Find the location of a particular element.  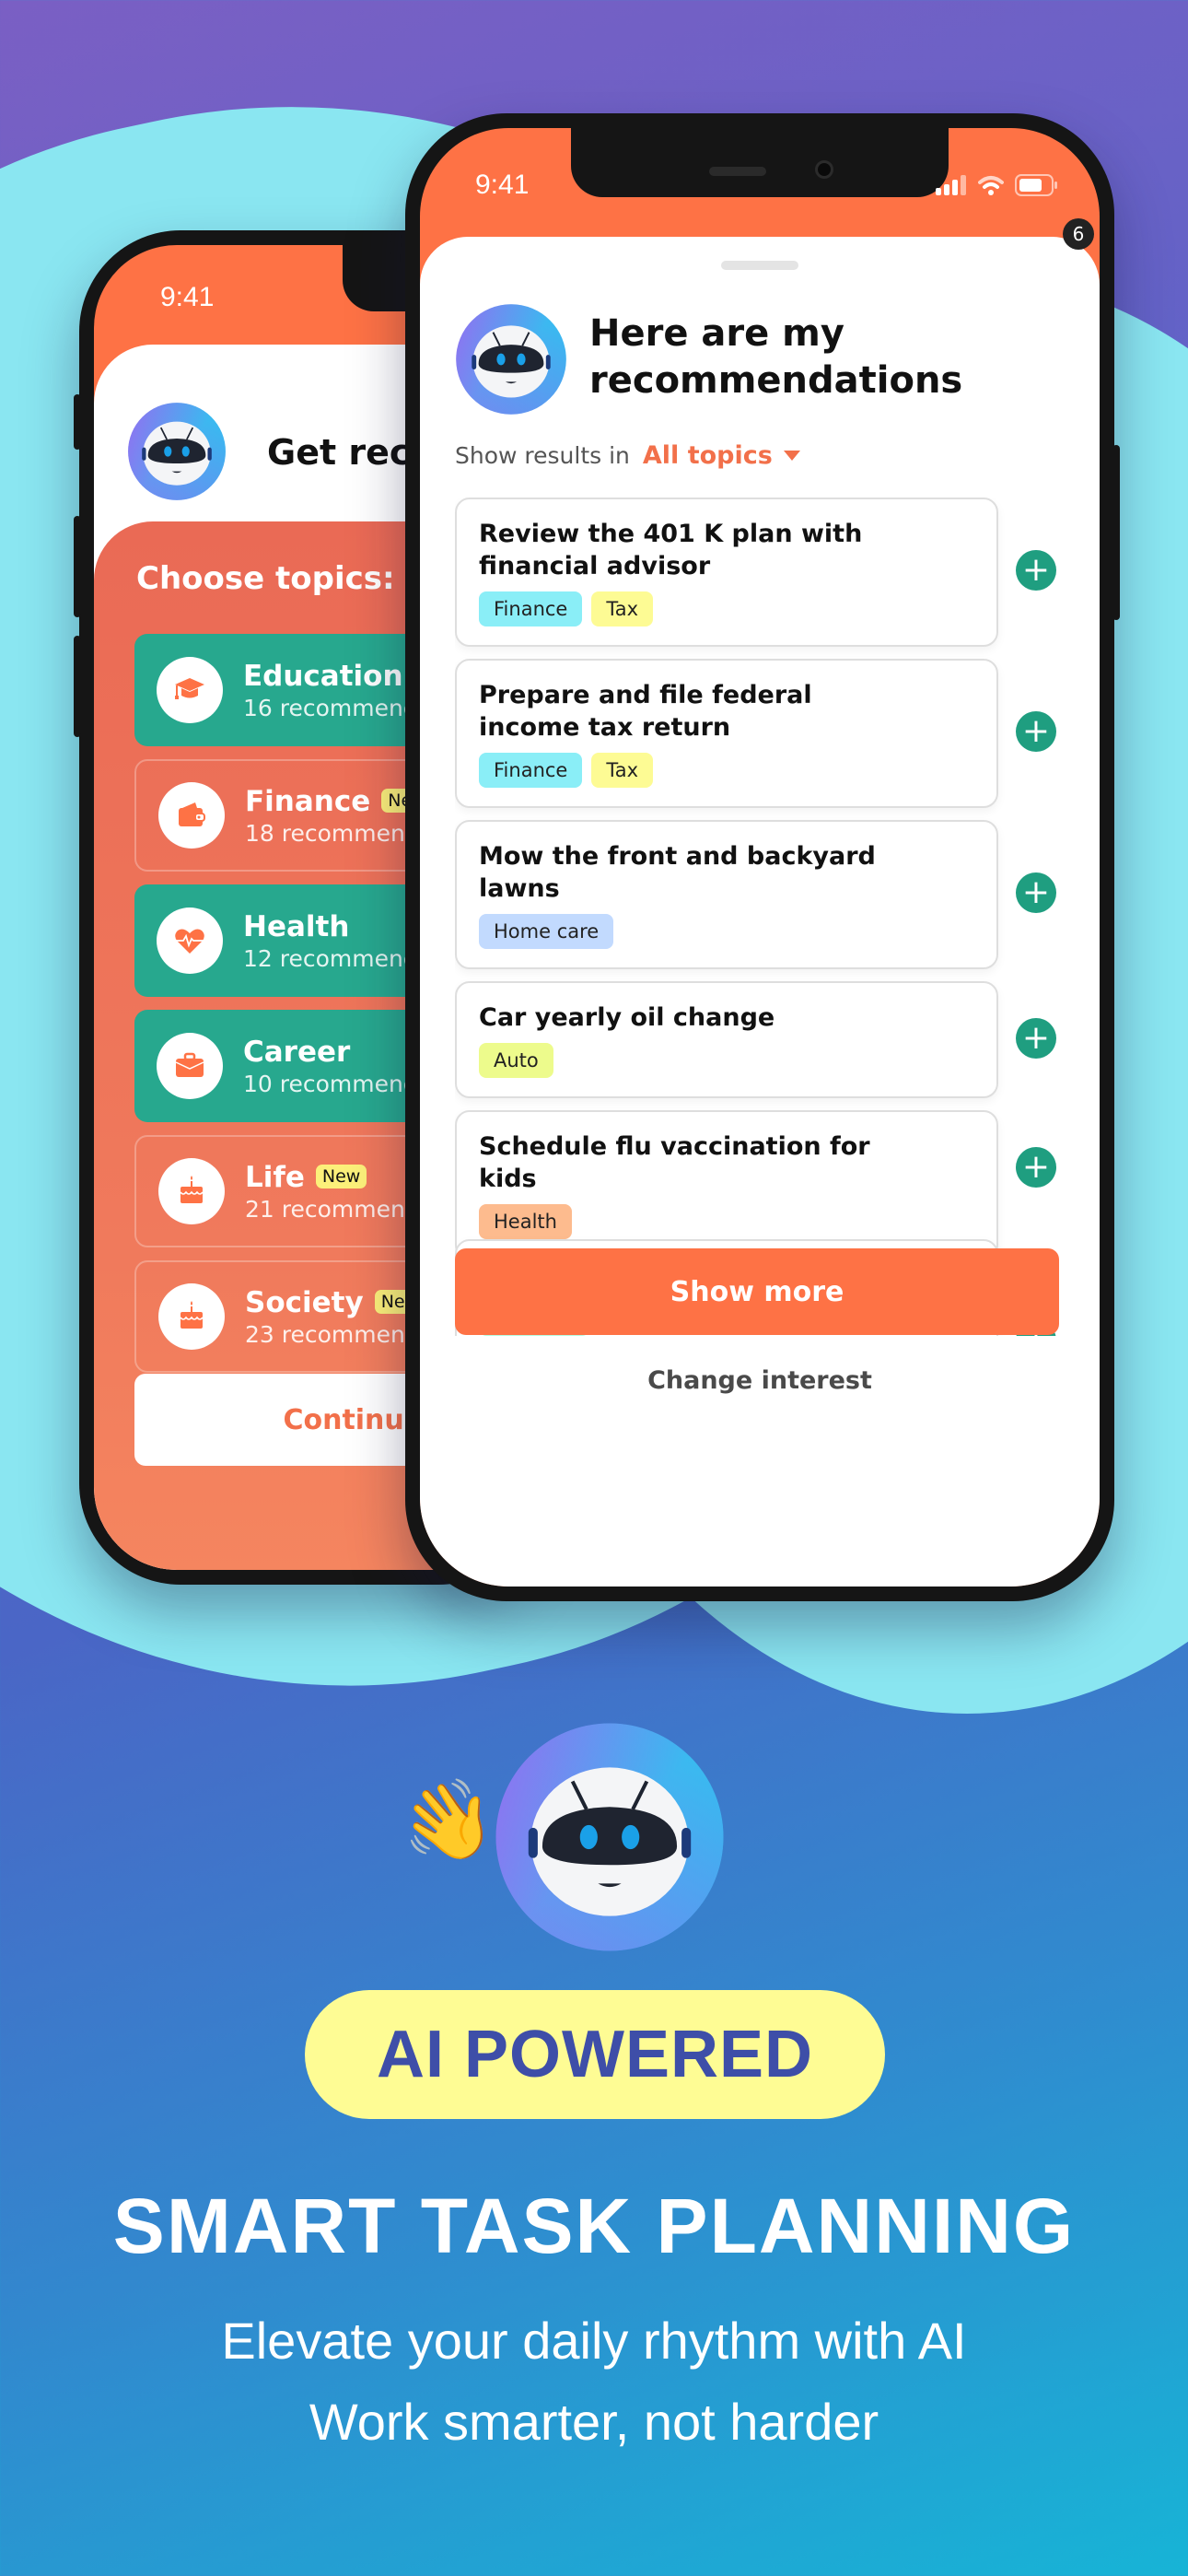

show-more-button: Show more is located at coordinates (757, 1291).